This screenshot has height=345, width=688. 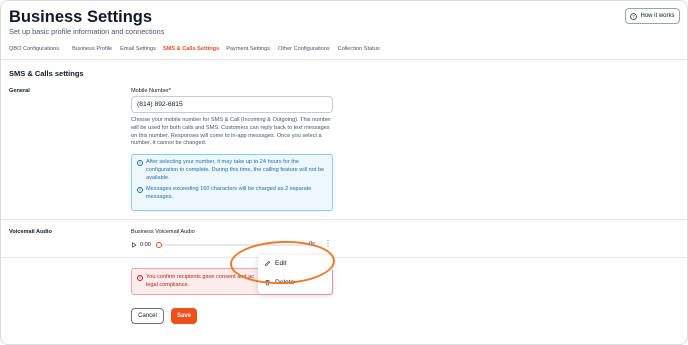 I want to click on how-it-works-button: ? How it works, so click(x=652, y=16).